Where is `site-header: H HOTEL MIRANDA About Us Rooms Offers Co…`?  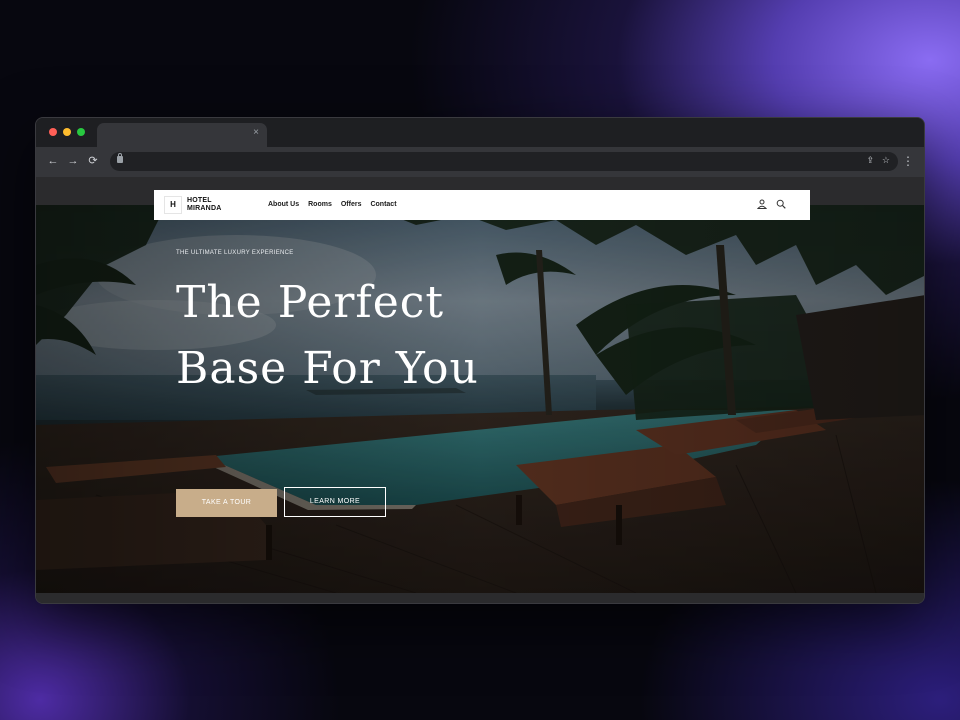
site-header: H HOTEL MIRANDA About Us Rooms Offers Co… is located at coordinates (482, 205).